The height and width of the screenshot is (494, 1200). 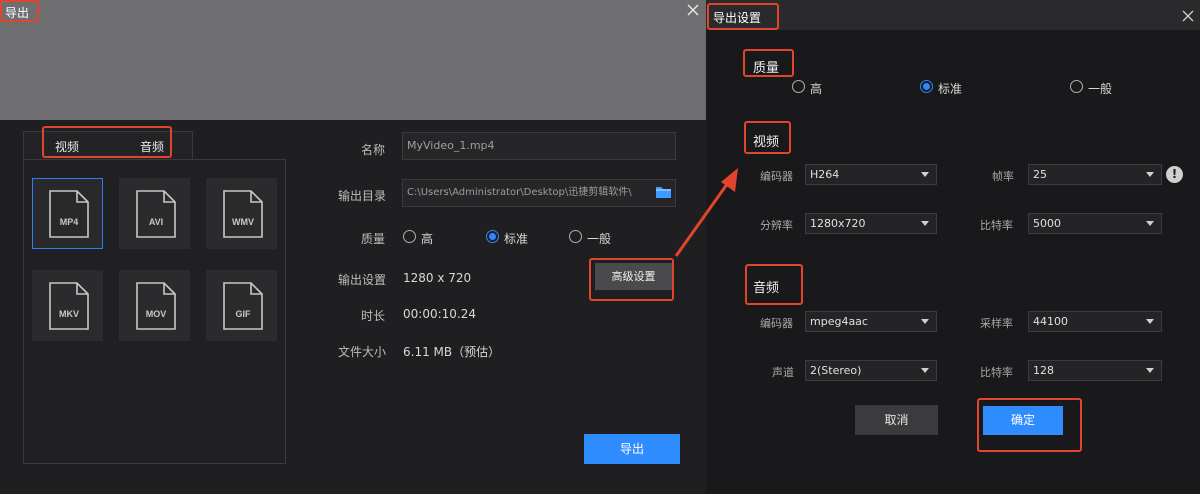 I want to click on duration-value: 00:00:10.24, so click(x=439, y=314).